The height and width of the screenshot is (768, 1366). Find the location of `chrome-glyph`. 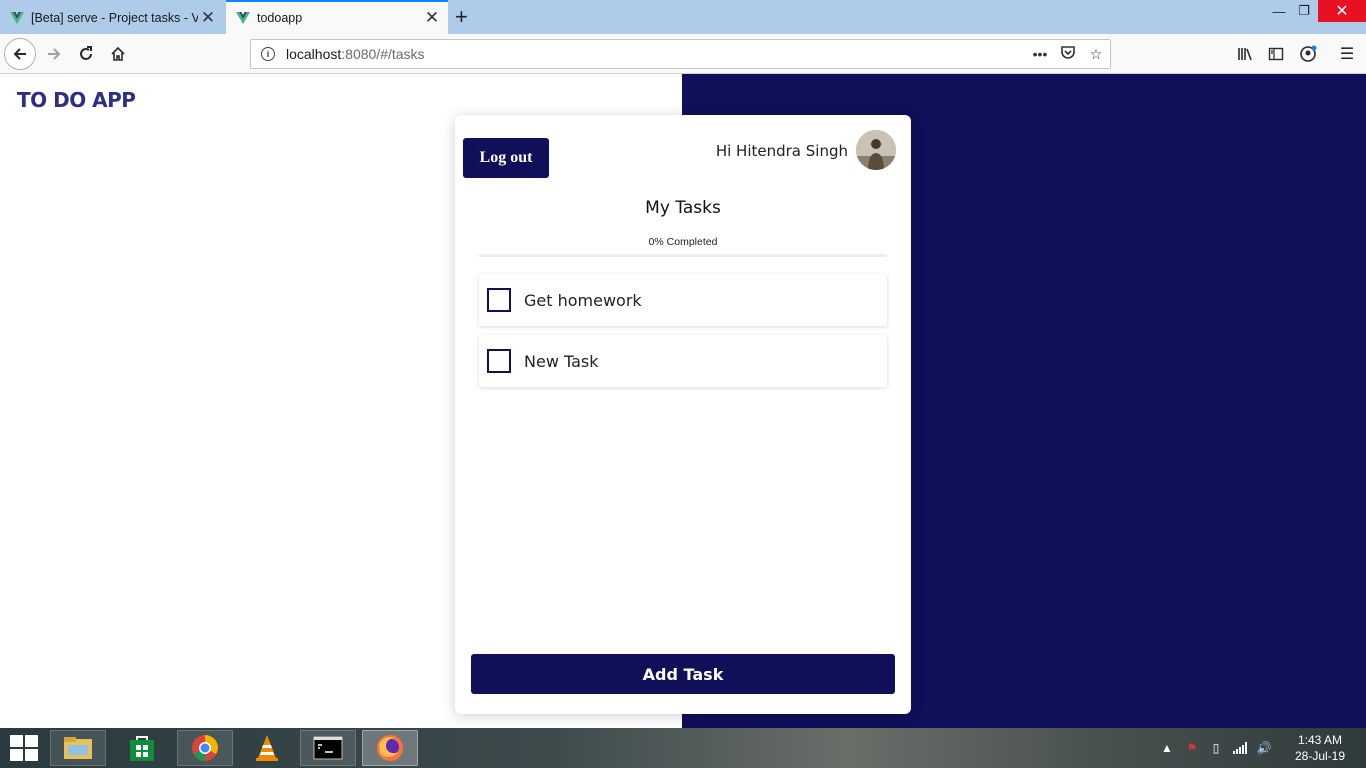

chrome-glyph is located at coordinates (205, 748).